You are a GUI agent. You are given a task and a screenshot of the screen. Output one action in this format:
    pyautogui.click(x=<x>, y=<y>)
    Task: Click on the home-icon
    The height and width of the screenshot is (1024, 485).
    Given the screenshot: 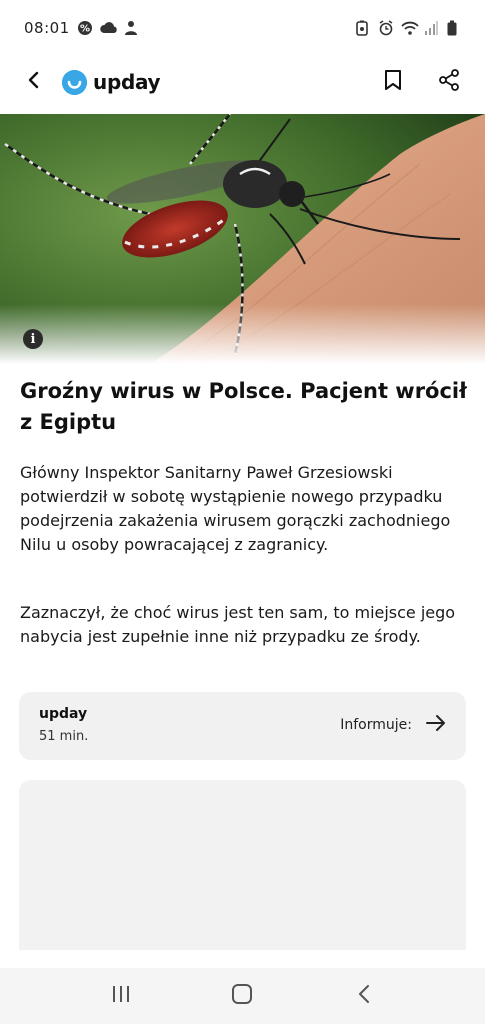 What is the action you would take?
    pyautogui.click(x=242, y=996)
    